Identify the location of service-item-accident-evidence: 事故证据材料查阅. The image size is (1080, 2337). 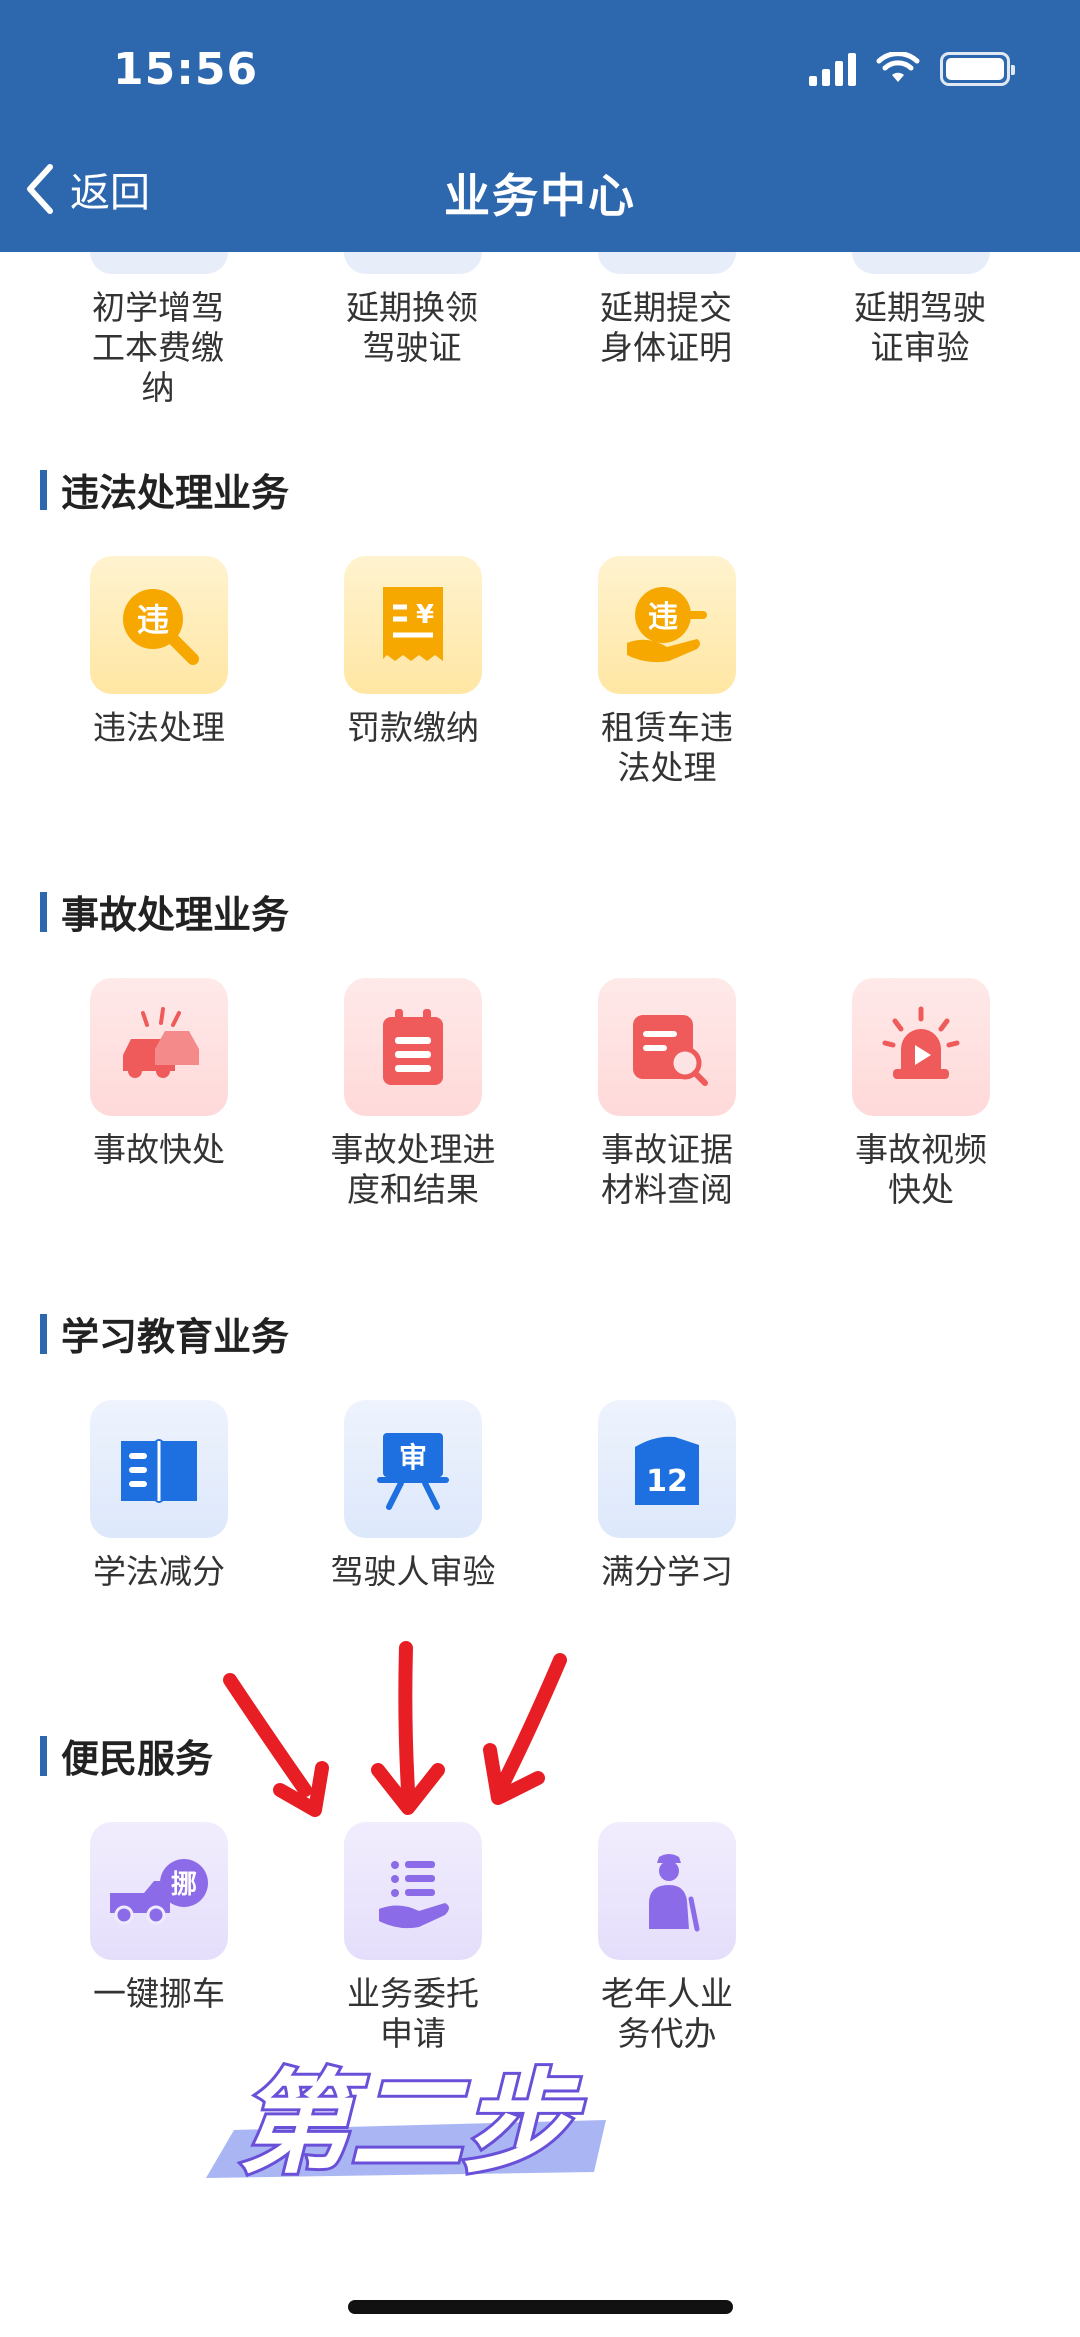
(667, 1094).